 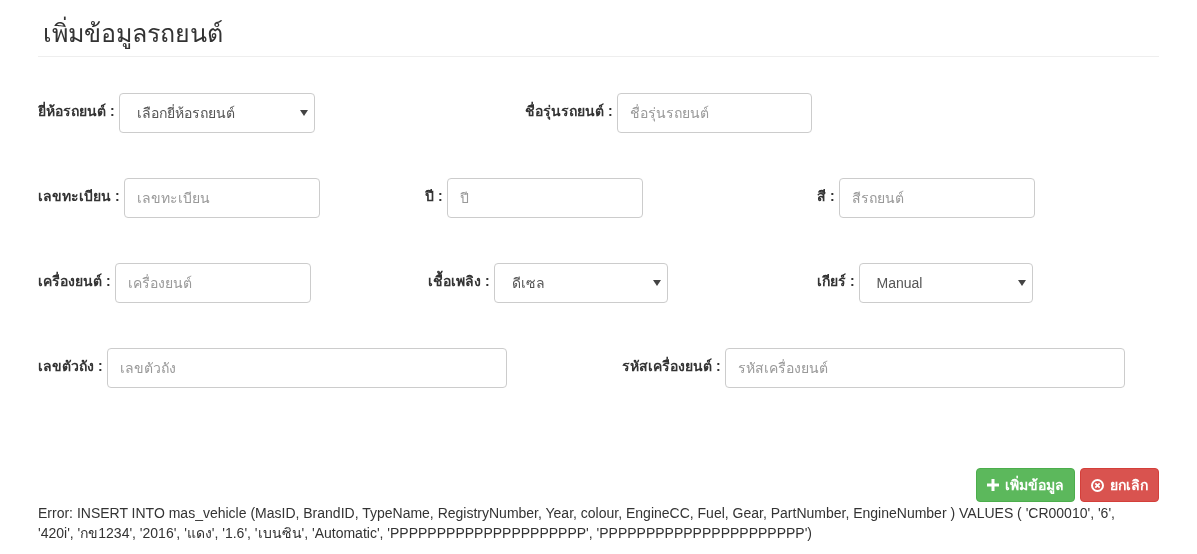 What do you see at coordinates (459, 277) in the screenshot?
I see `field-label: เชื้อเพลิง :` at bounding box center [459, 277].